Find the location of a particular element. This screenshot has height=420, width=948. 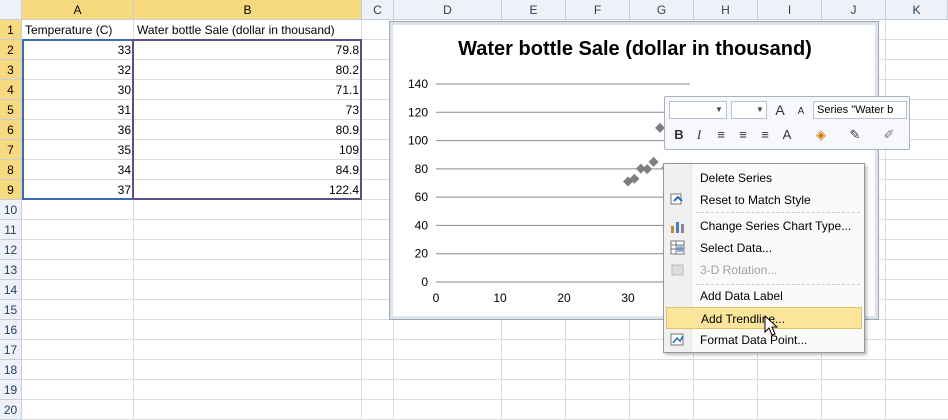

cell-b1-header: Water bottle Sale (dollar in thousand) is located at coordinates (248, 30).